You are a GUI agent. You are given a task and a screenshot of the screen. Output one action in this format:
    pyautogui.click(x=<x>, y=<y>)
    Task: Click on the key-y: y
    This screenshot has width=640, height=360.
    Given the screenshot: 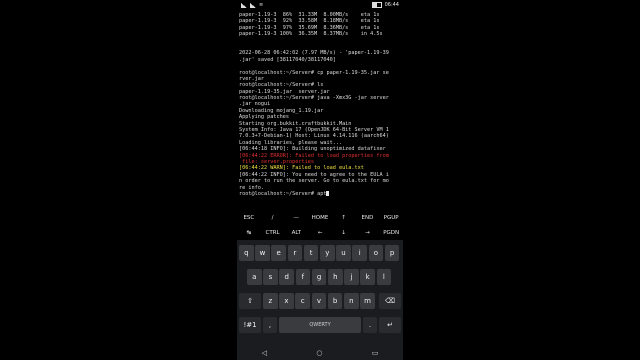 What is the action you would take?
    pyautogui.click(x=327, y=253)
    